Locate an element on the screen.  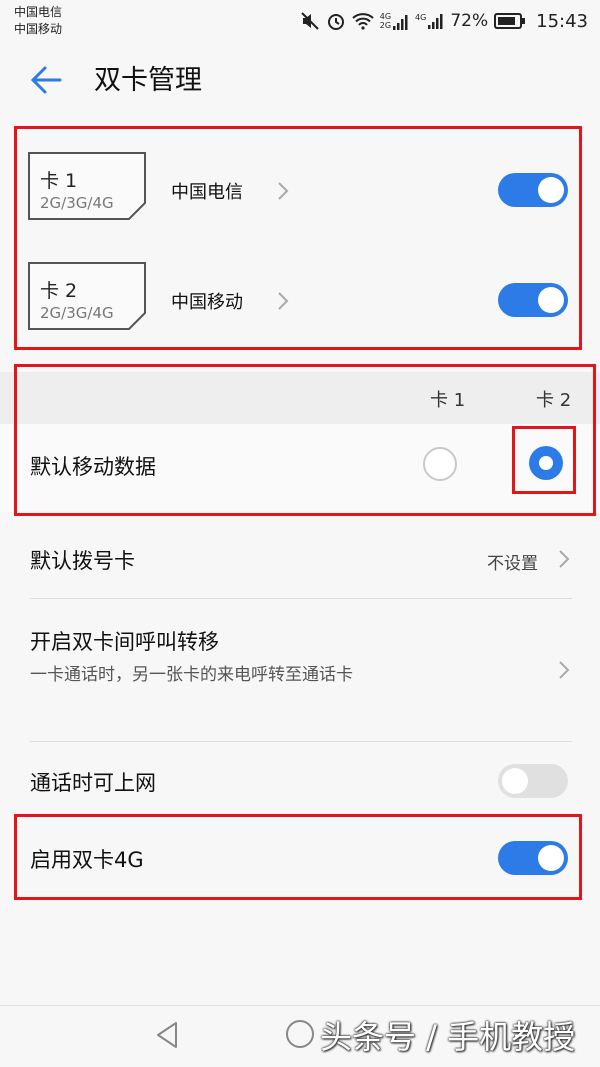
signal1-icon: 4G 2G is located at coordinates (394, 21).